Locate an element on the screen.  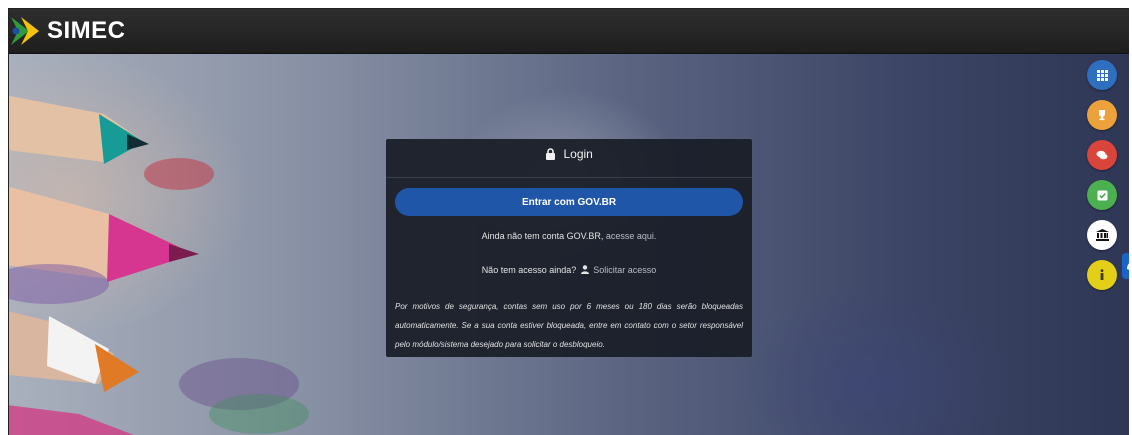
info-button is located at coordinates (1102, 275).